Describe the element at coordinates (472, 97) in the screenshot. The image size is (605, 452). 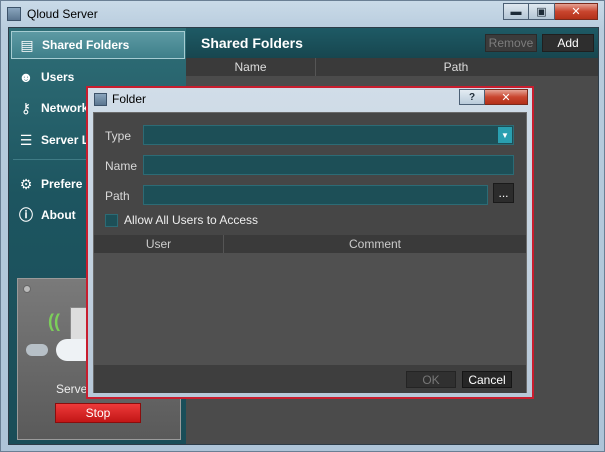
I see `help-icon: ?` at that location.